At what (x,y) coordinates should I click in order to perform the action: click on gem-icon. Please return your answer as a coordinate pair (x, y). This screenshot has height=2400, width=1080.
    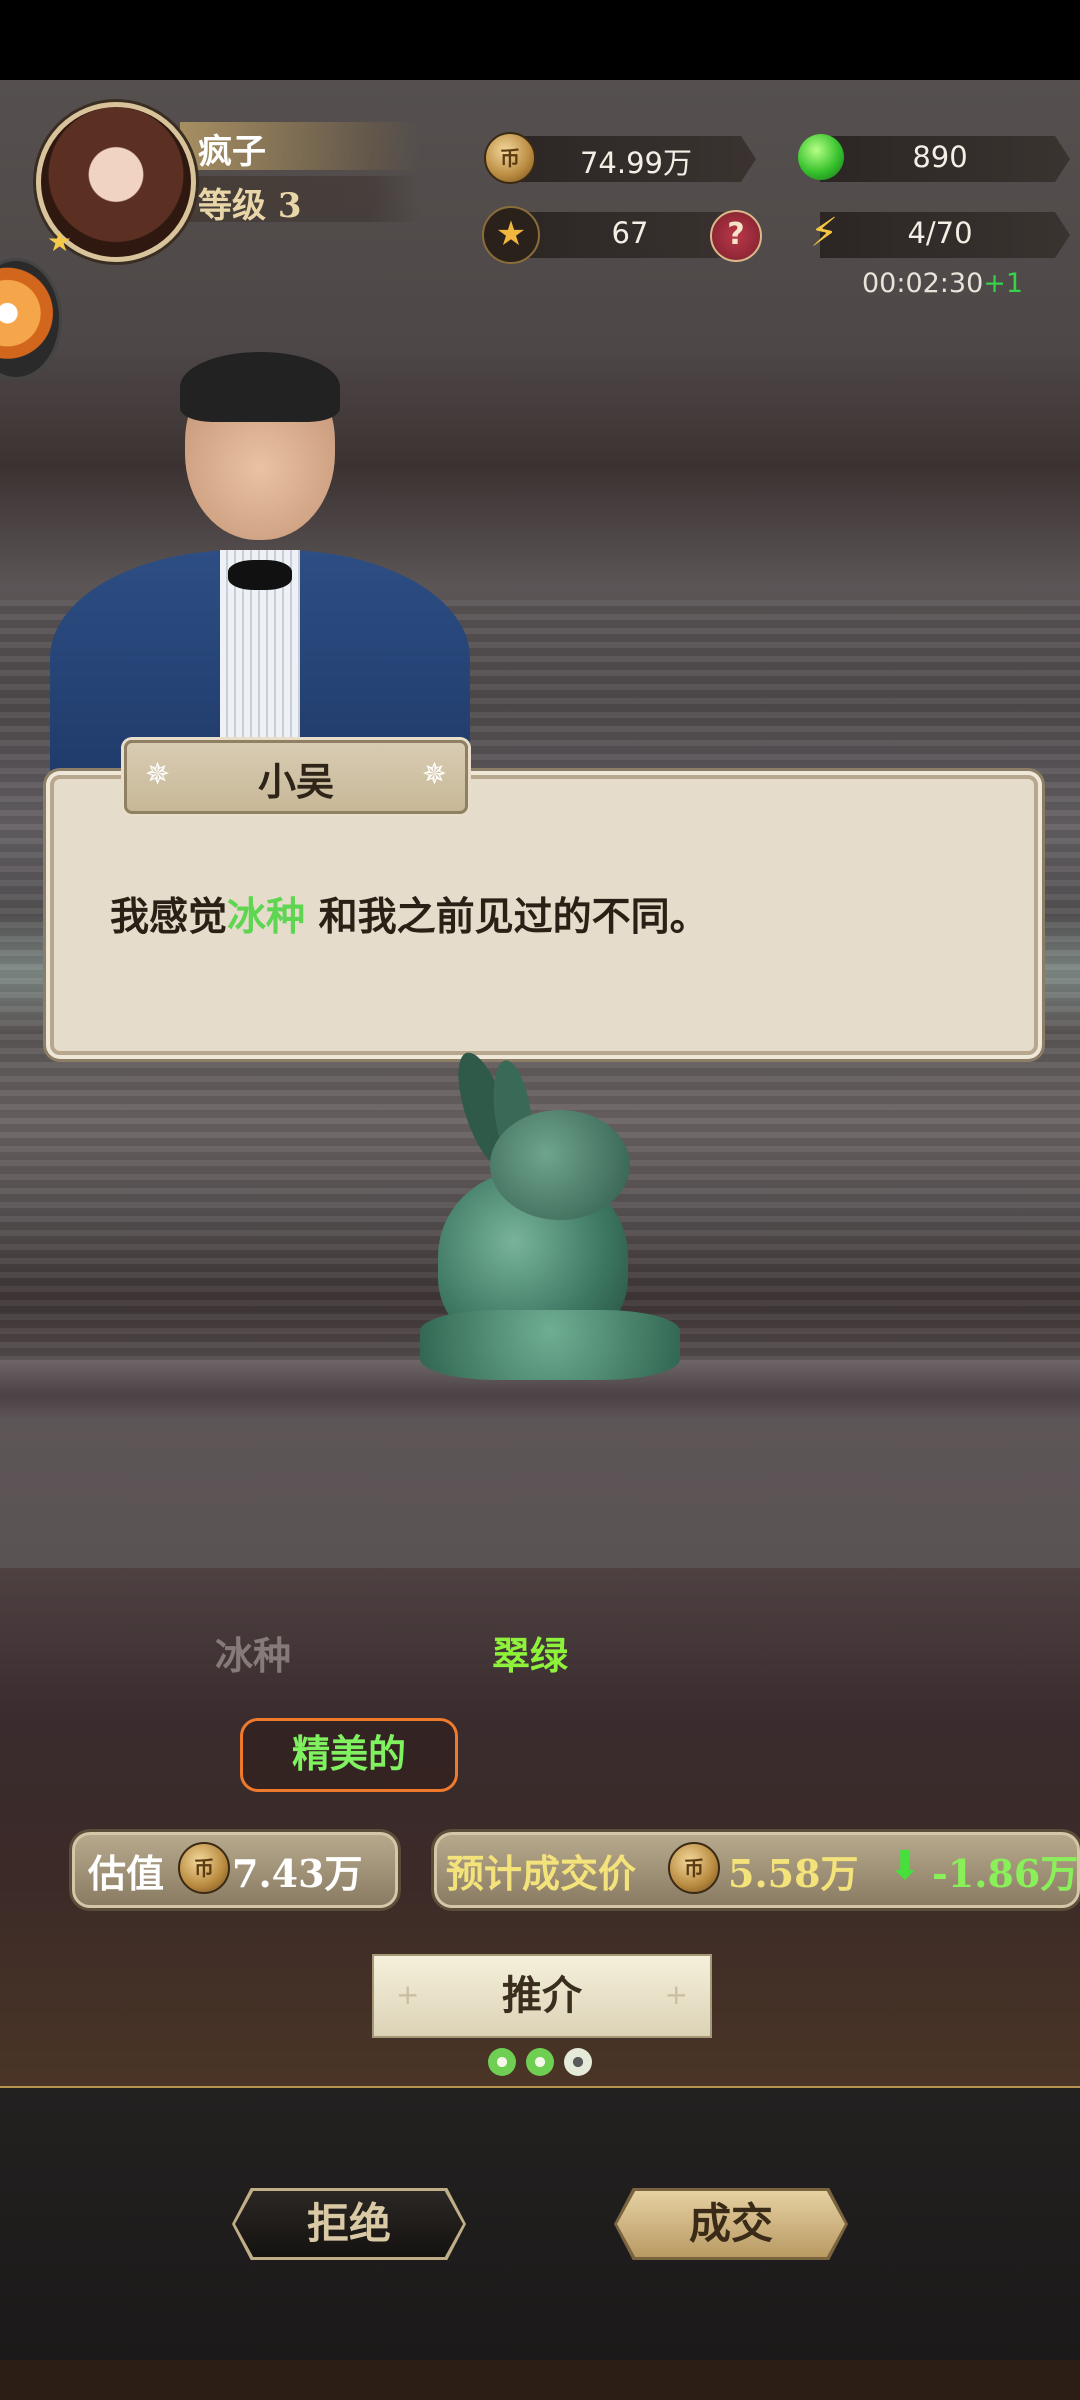
    Looking at the image, I should click on (821, 157).